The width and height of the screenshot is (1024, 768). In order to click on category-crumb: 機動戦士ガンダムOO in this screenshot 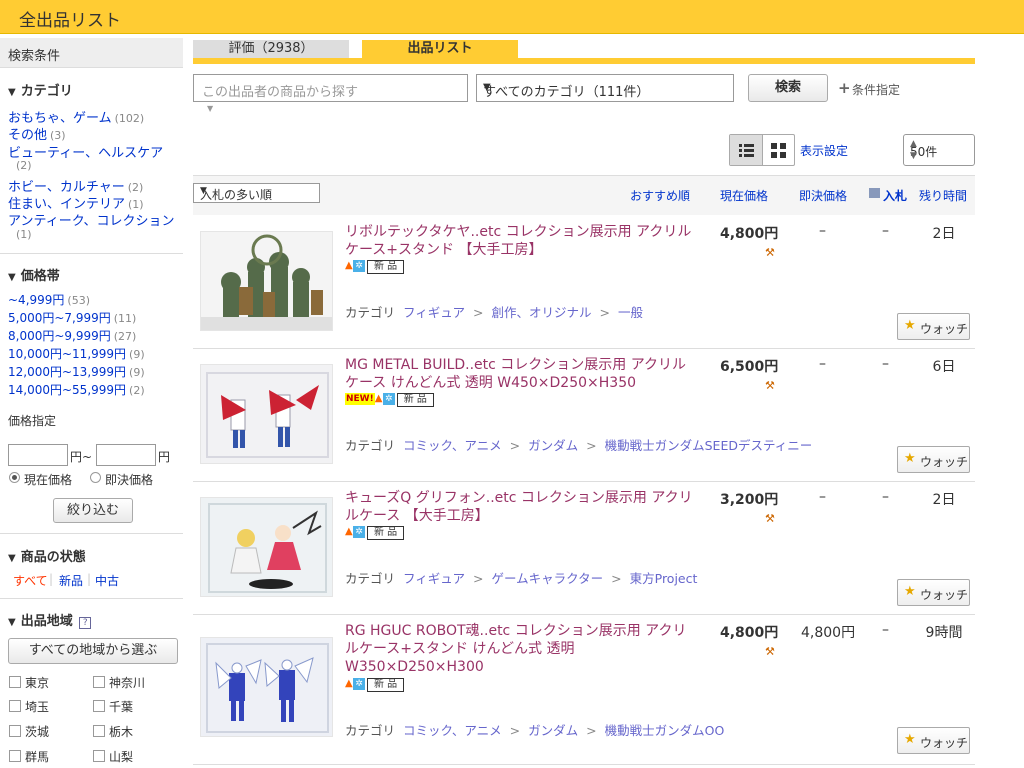, I will do `click(665, 730)`.